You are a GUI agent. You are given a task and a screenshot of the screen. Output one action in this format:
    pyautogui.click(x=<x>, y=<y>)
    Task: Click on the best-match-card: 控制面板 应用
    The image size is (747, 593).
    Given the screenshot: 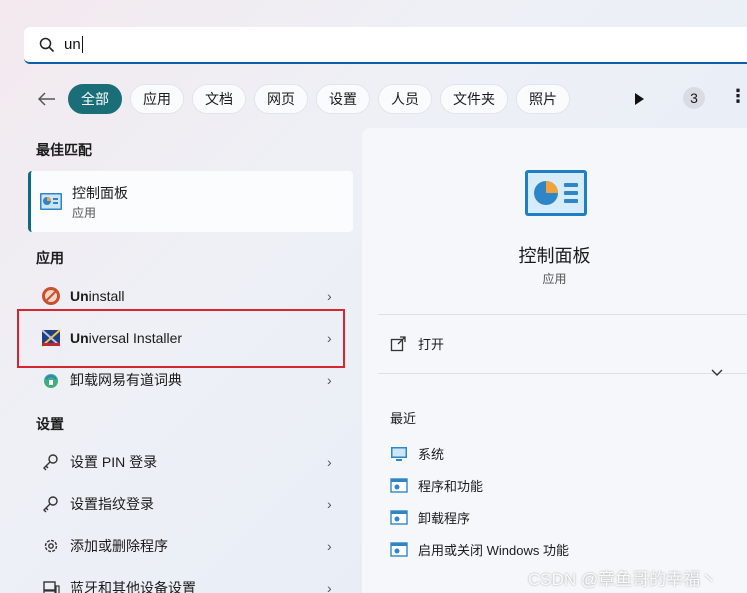 What is the action you would take?
    pyautogui.click(x=190, y=201)
    